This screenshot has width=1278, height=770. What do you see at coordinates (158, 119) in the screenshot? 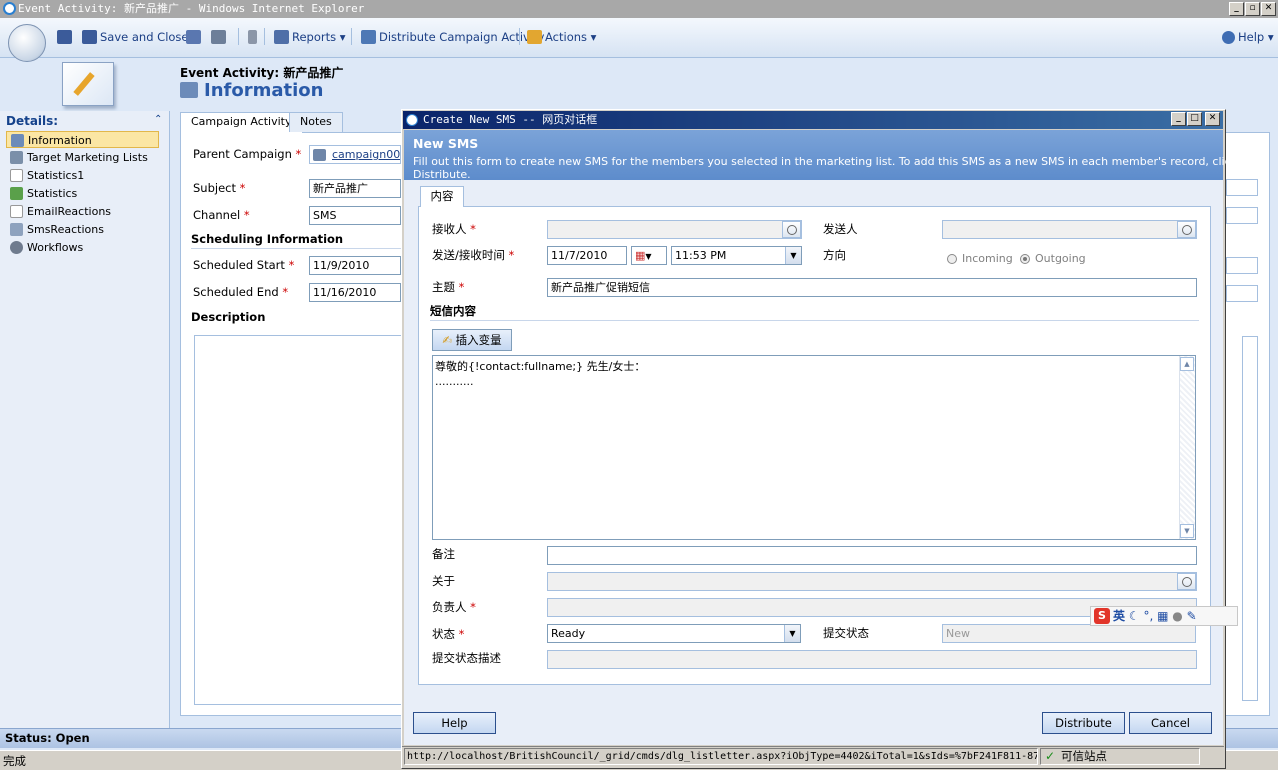
I see `collapse-icon: ⌃` at bounding box center [158, 119].